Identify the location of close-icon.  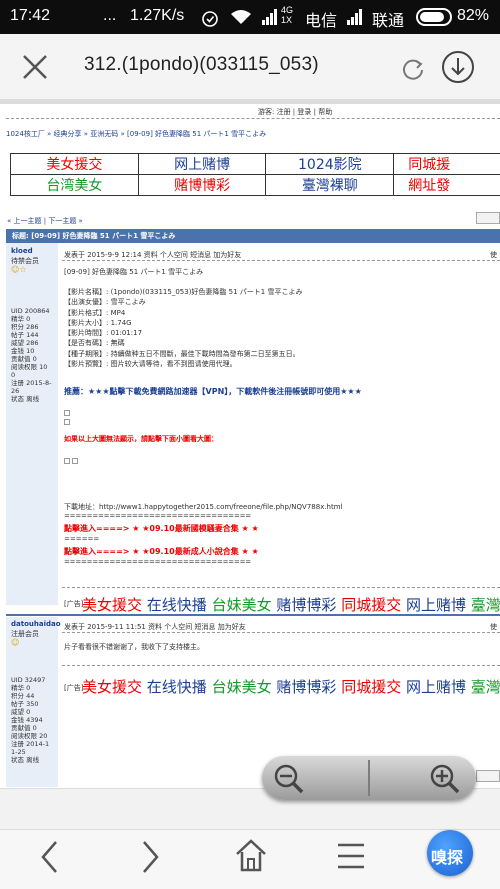
(35, 67).